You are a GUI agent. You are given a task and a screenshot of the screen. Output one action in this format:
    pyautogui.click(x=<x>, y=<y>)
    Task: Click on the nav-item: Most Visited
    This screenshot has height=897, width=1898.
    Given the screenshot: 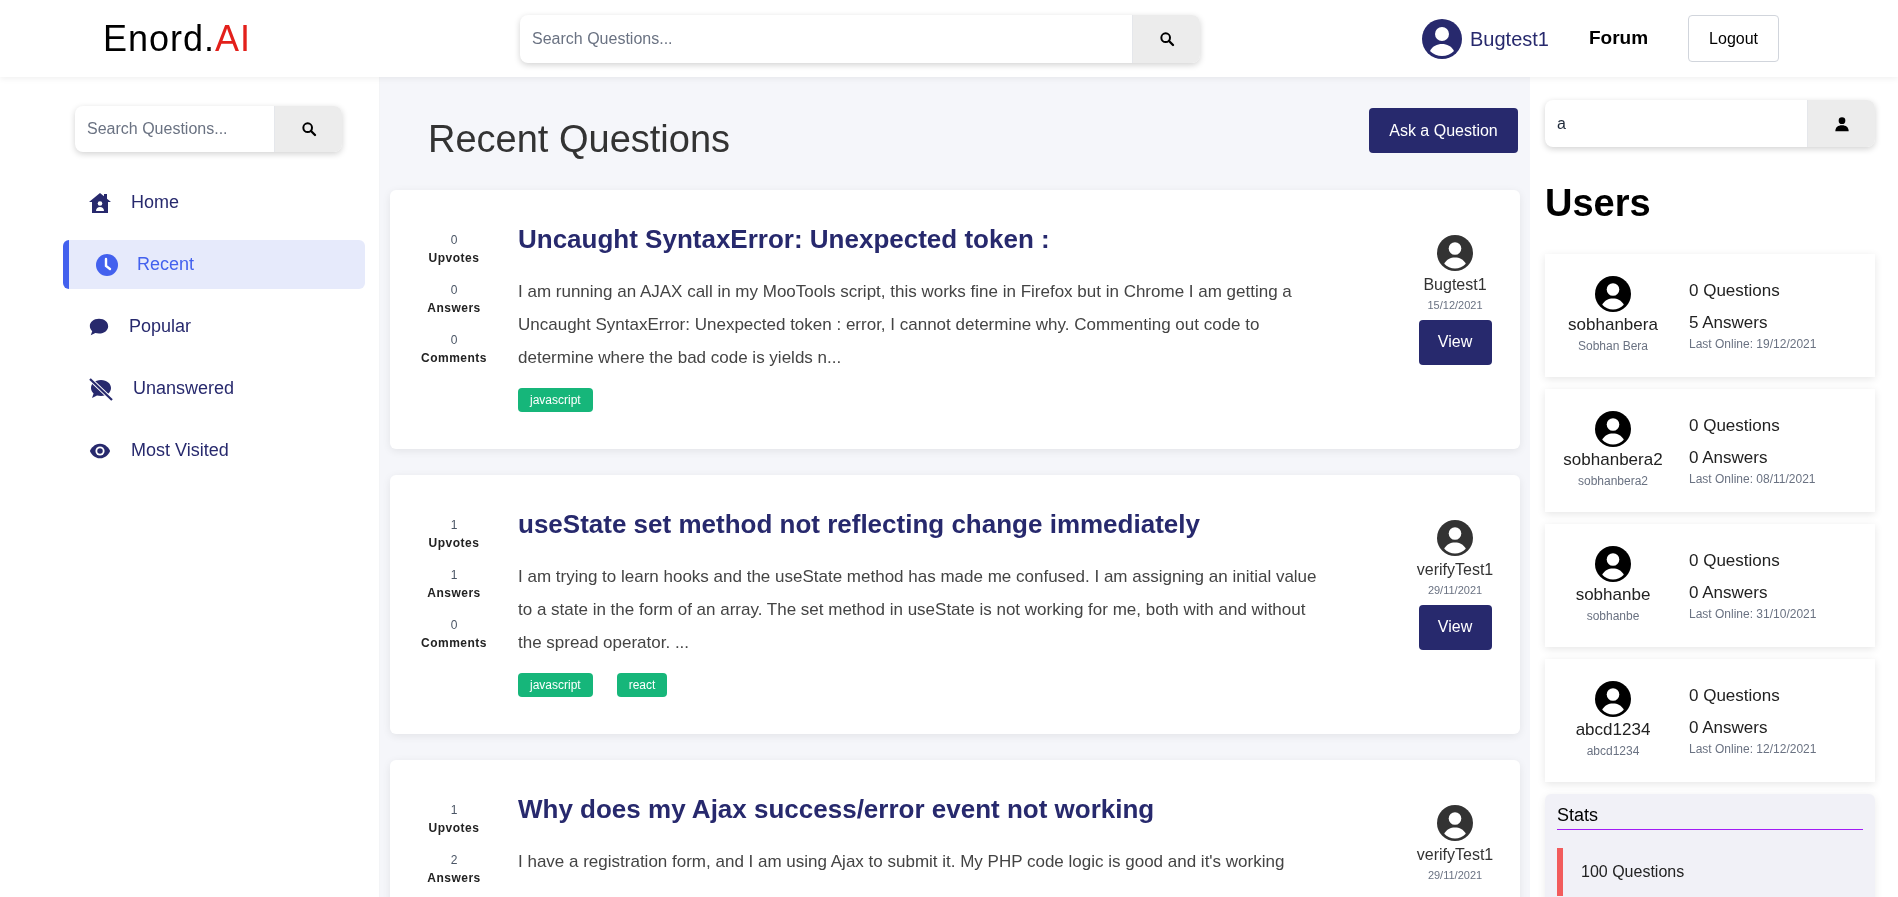 What is the action you would take?
    pyautogui.click(x=214, y=450)
    